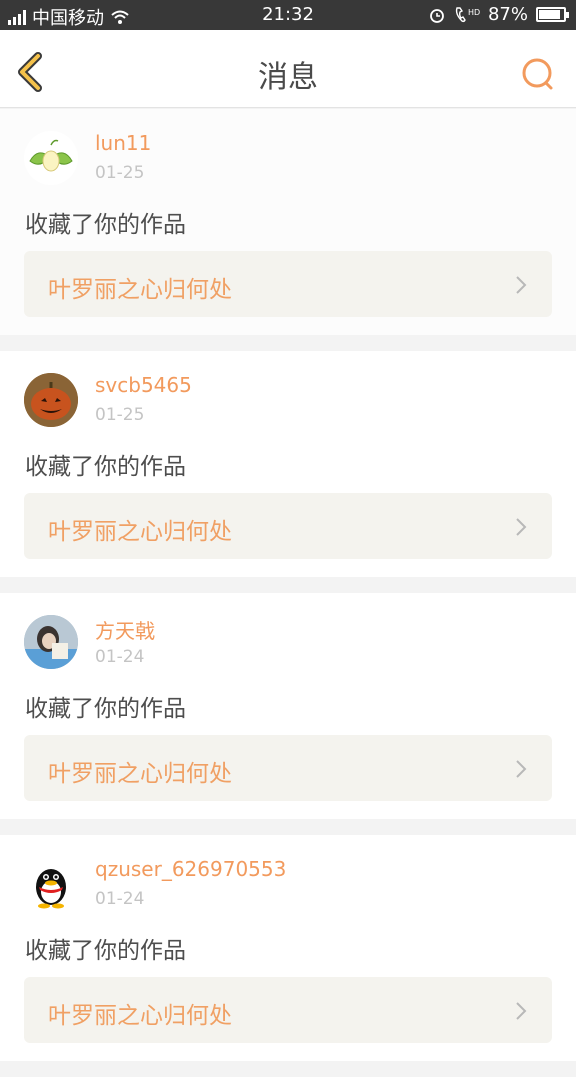 The height and width of the screenshot is (1077, 576). Describe the element at coordinates (51, 158) in the screenshot. I see `leaf-egg-avatar` at that location.